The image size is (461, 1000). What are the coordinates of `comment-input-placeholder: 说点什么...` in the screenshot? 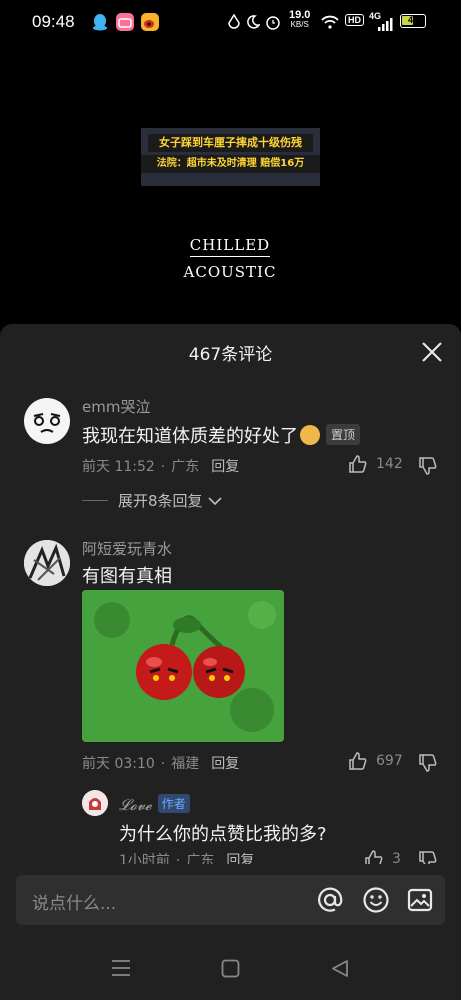 It's located at (74, 904).